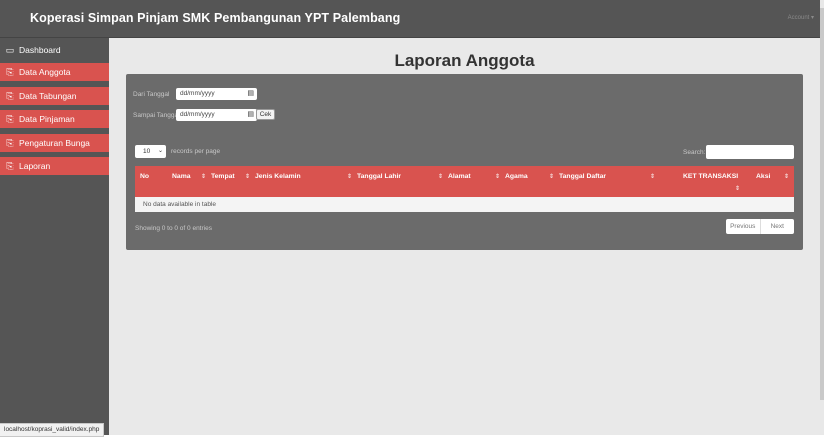  Describe the element at coordinates (265, 114) in the screenshot. I see `check-button: Cek` at that location.